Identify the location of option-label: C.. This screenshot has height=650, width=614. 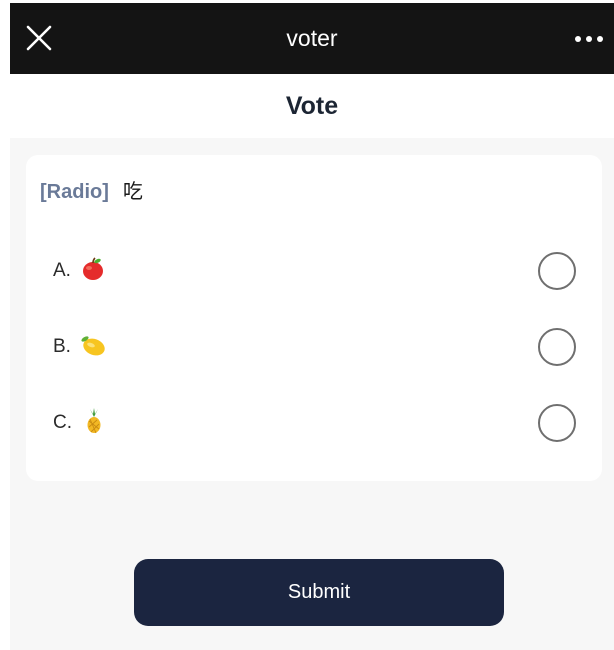
(80, 423).